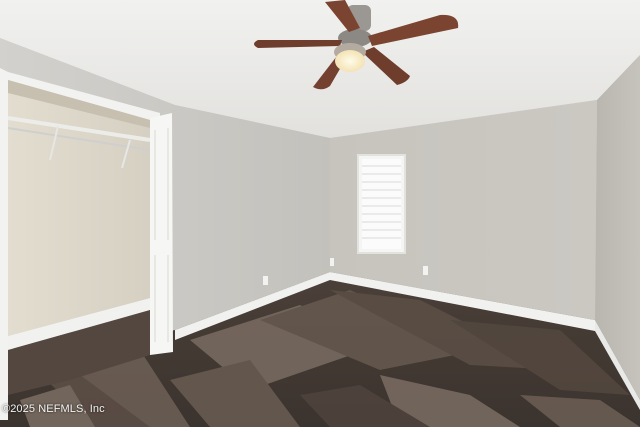  I want to click on window-glass, so click(381, 204).